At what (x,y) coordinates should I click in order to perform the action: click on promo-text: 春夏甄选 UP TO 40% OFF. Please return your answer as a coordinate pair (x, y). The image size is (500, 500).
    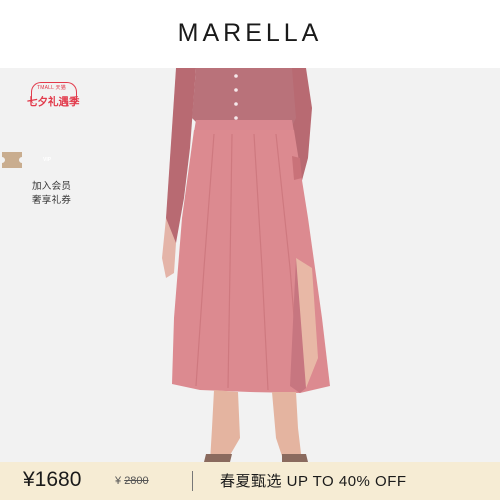
    Looking at the image, I should click on (313, 481).